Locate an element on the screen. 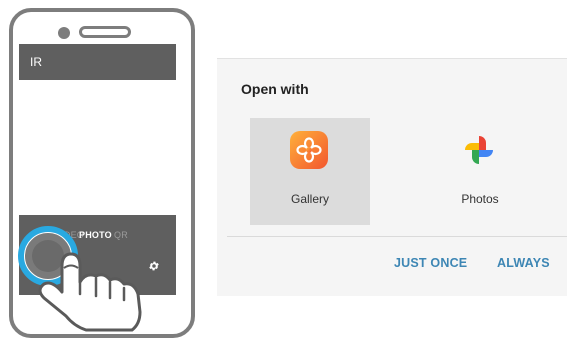 This screenshot has height=344, width=567. front-camera is located at coordinates (64, 33).